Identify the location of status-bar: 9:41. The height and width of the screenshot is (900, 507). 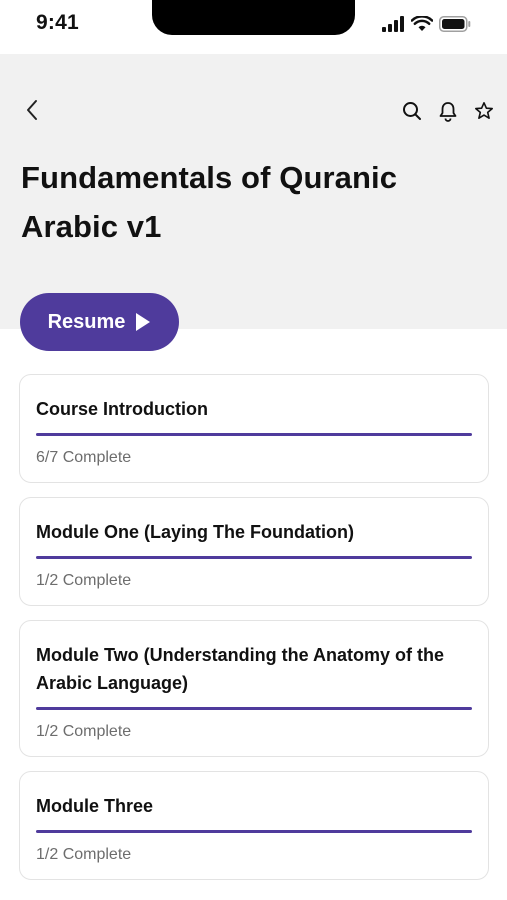
(253, 27).